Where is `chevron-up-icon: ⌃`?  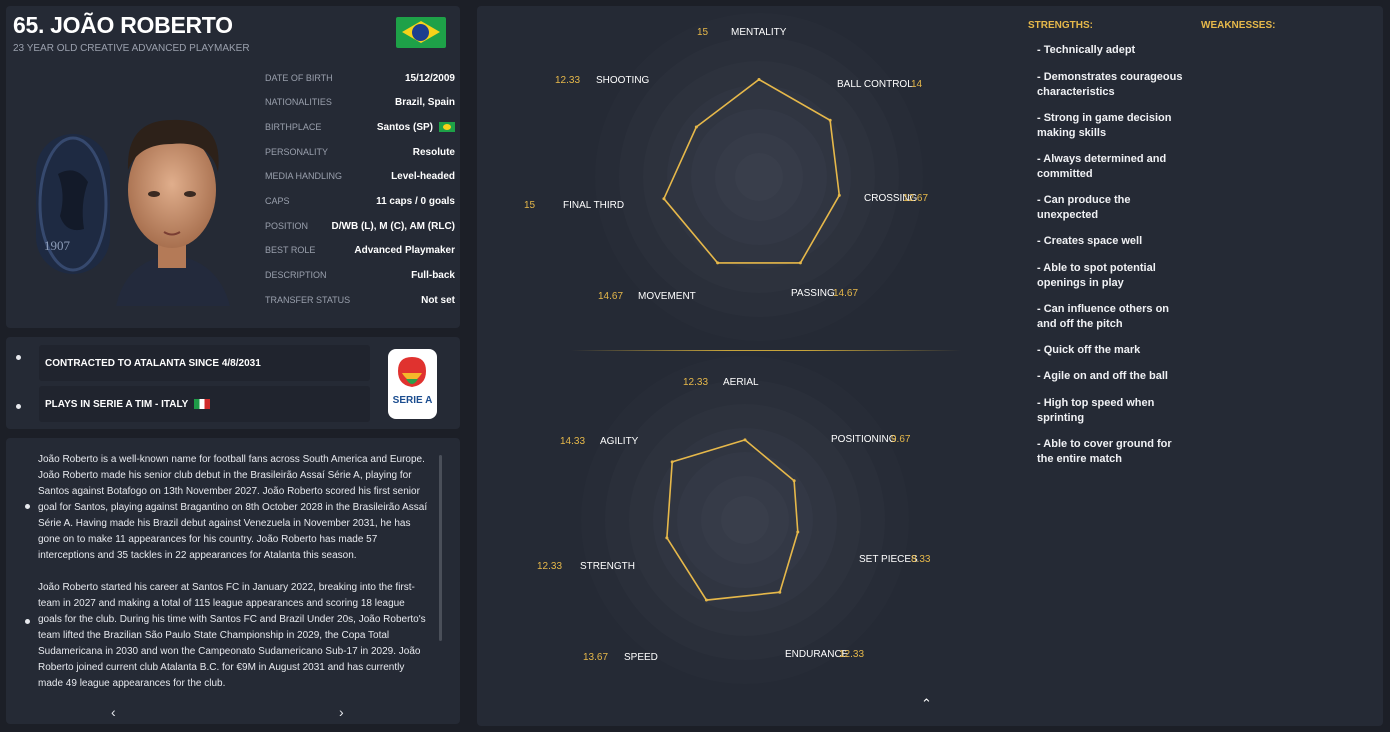 chevron-up-icon: ⌃ is located at coordinates (926, 704).